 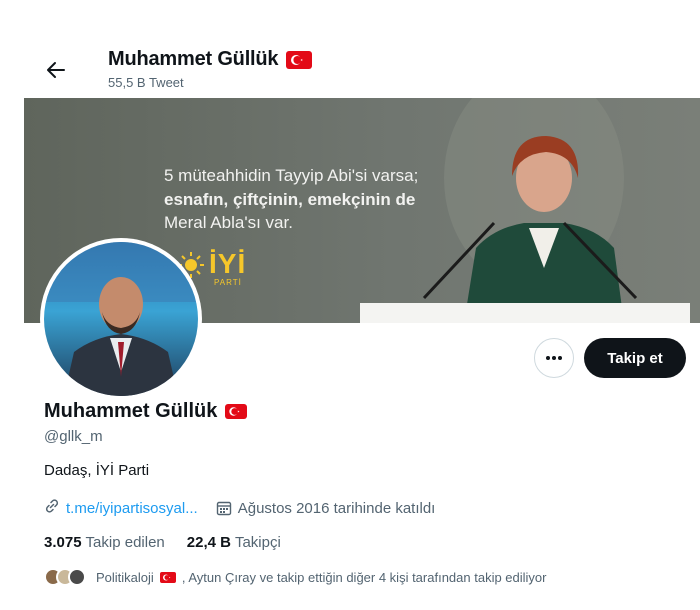 I want to click on calendar-icon, so click(x=224, y=508).